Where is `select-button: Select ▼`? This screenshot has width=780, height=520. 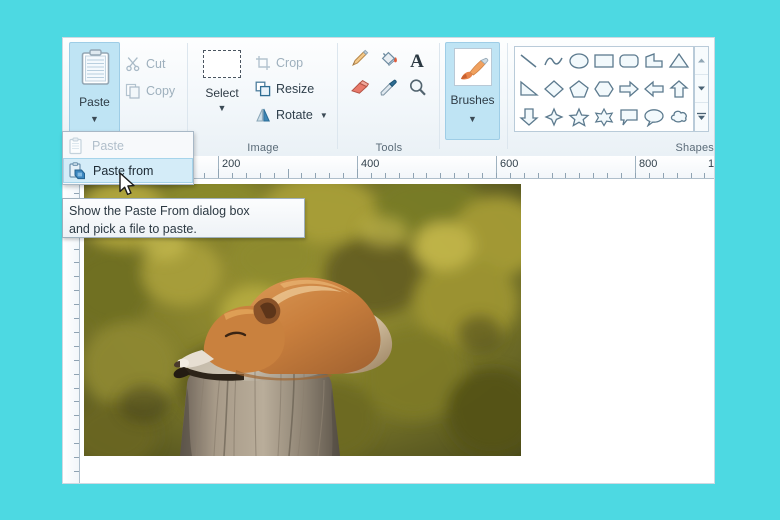 select-button: Select ▼ is located at coordinates (222, 92).